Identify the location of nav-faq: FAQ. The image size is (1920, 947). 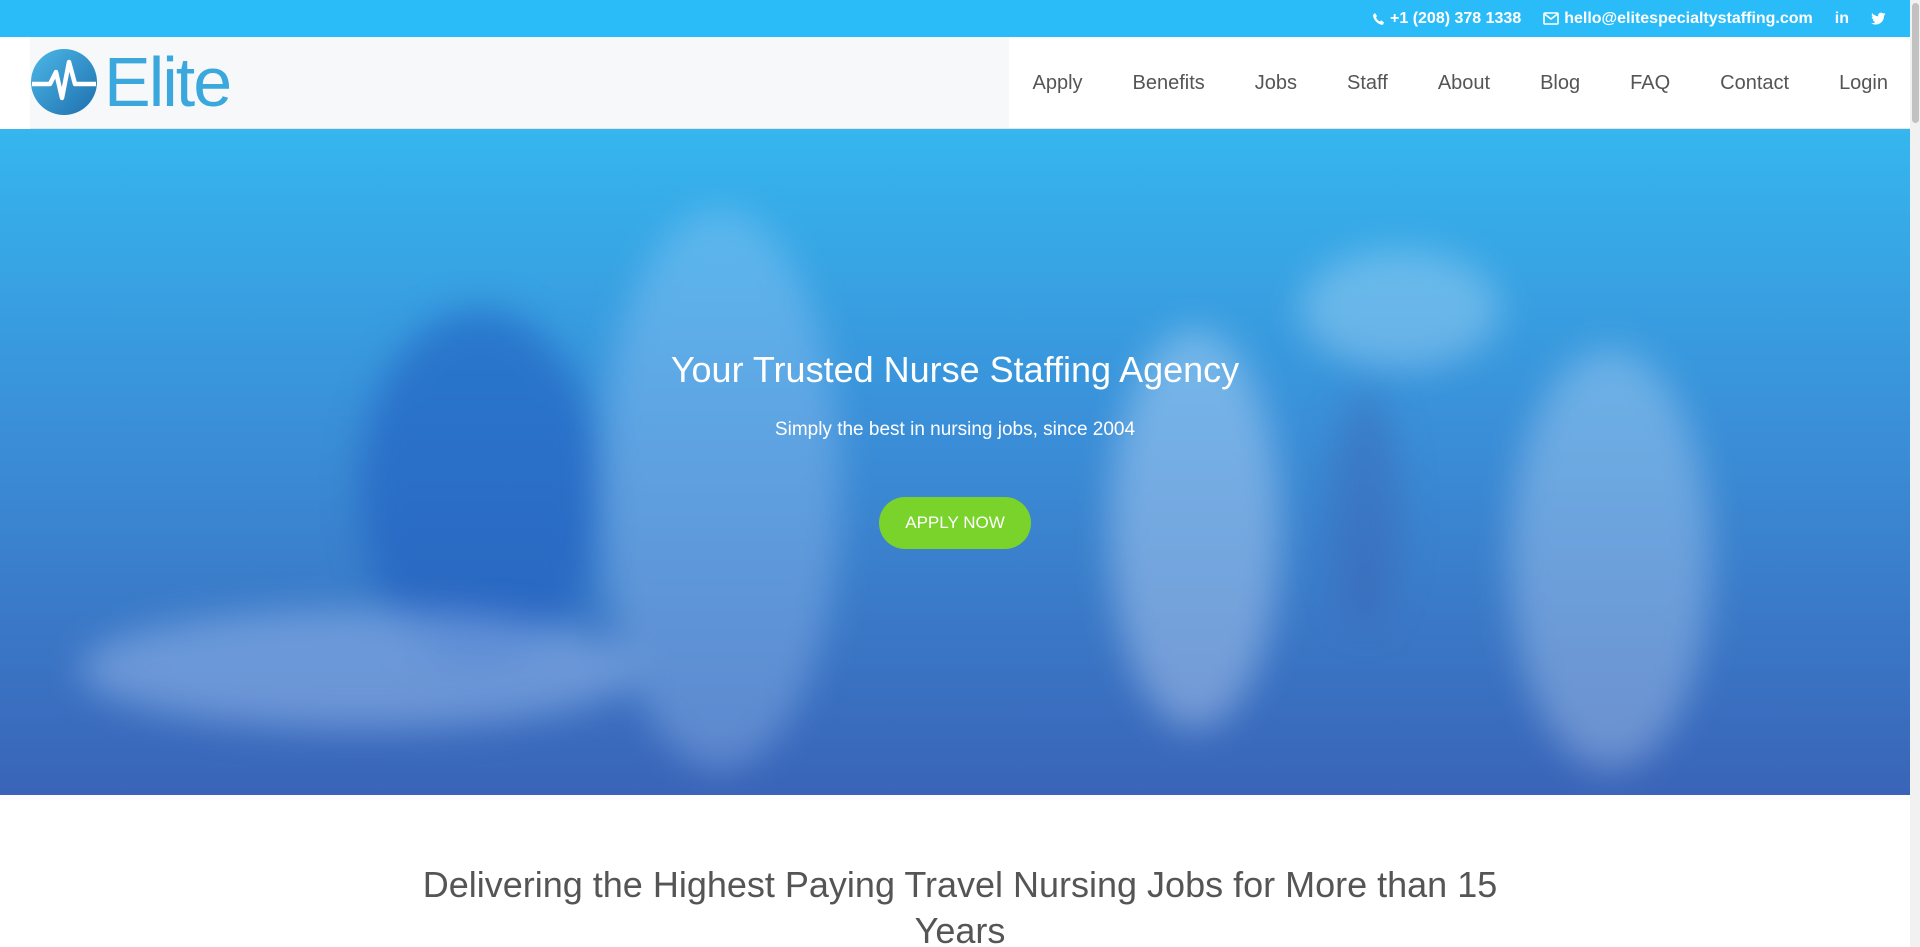
(1650, 83).